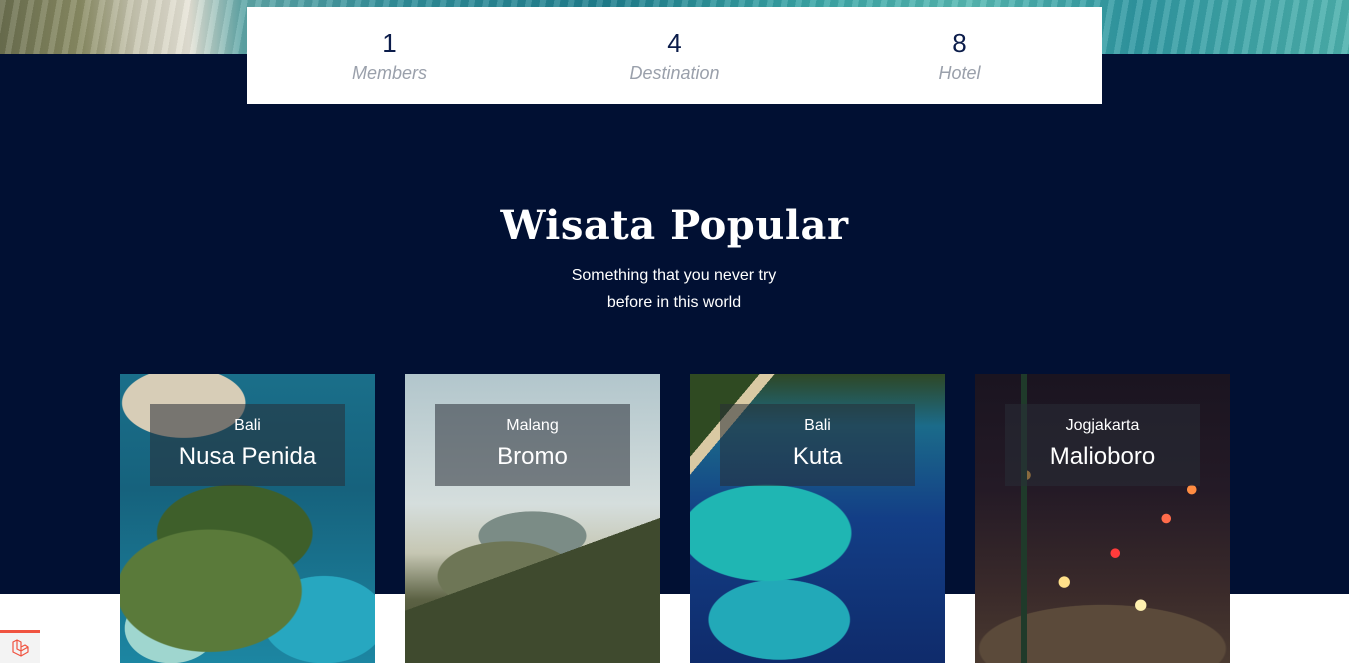 This screenshot has width=1349, height=663. I want to click on destination-card-malioboro: Jogjakarta Malioboro, so click(1102, 518).